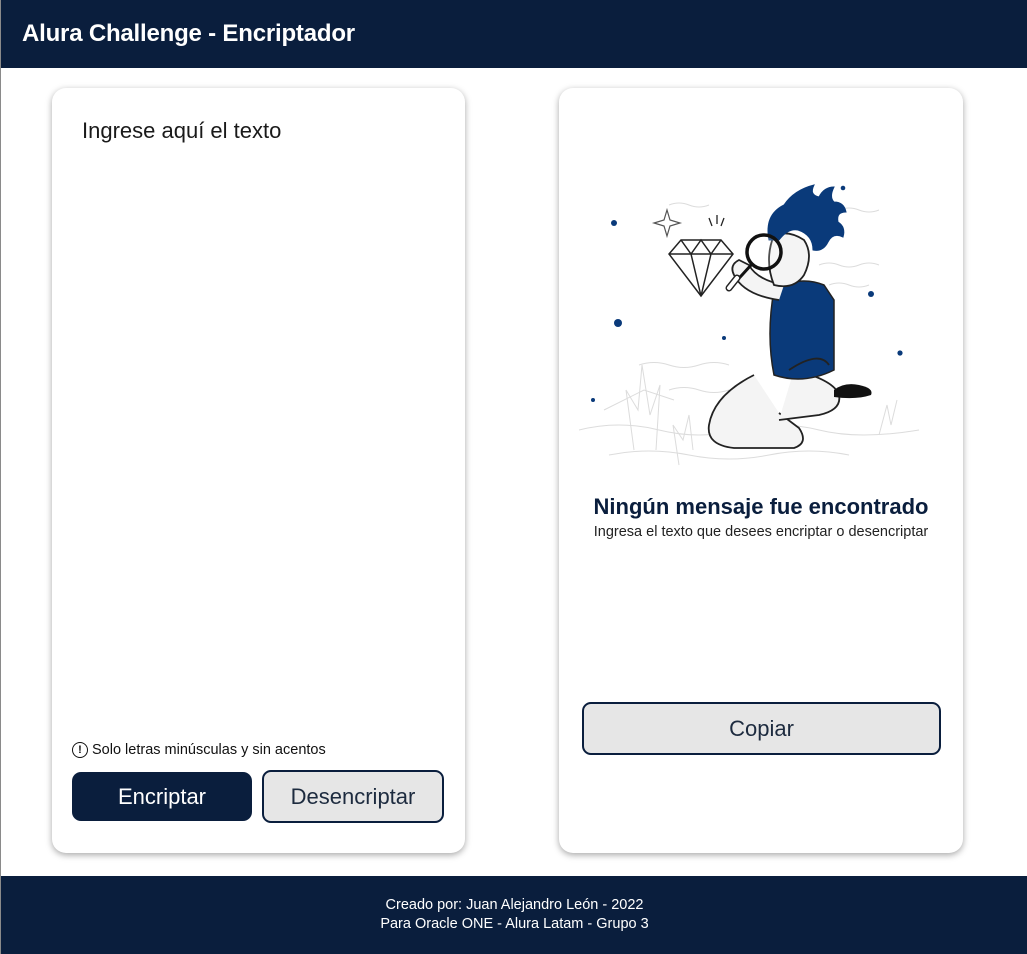  Describe the element at coordinates (514, 924) in the screenshot. I see `footer-program: Para Oracle ONE - Alura Latam - Grupo 3` at that location.